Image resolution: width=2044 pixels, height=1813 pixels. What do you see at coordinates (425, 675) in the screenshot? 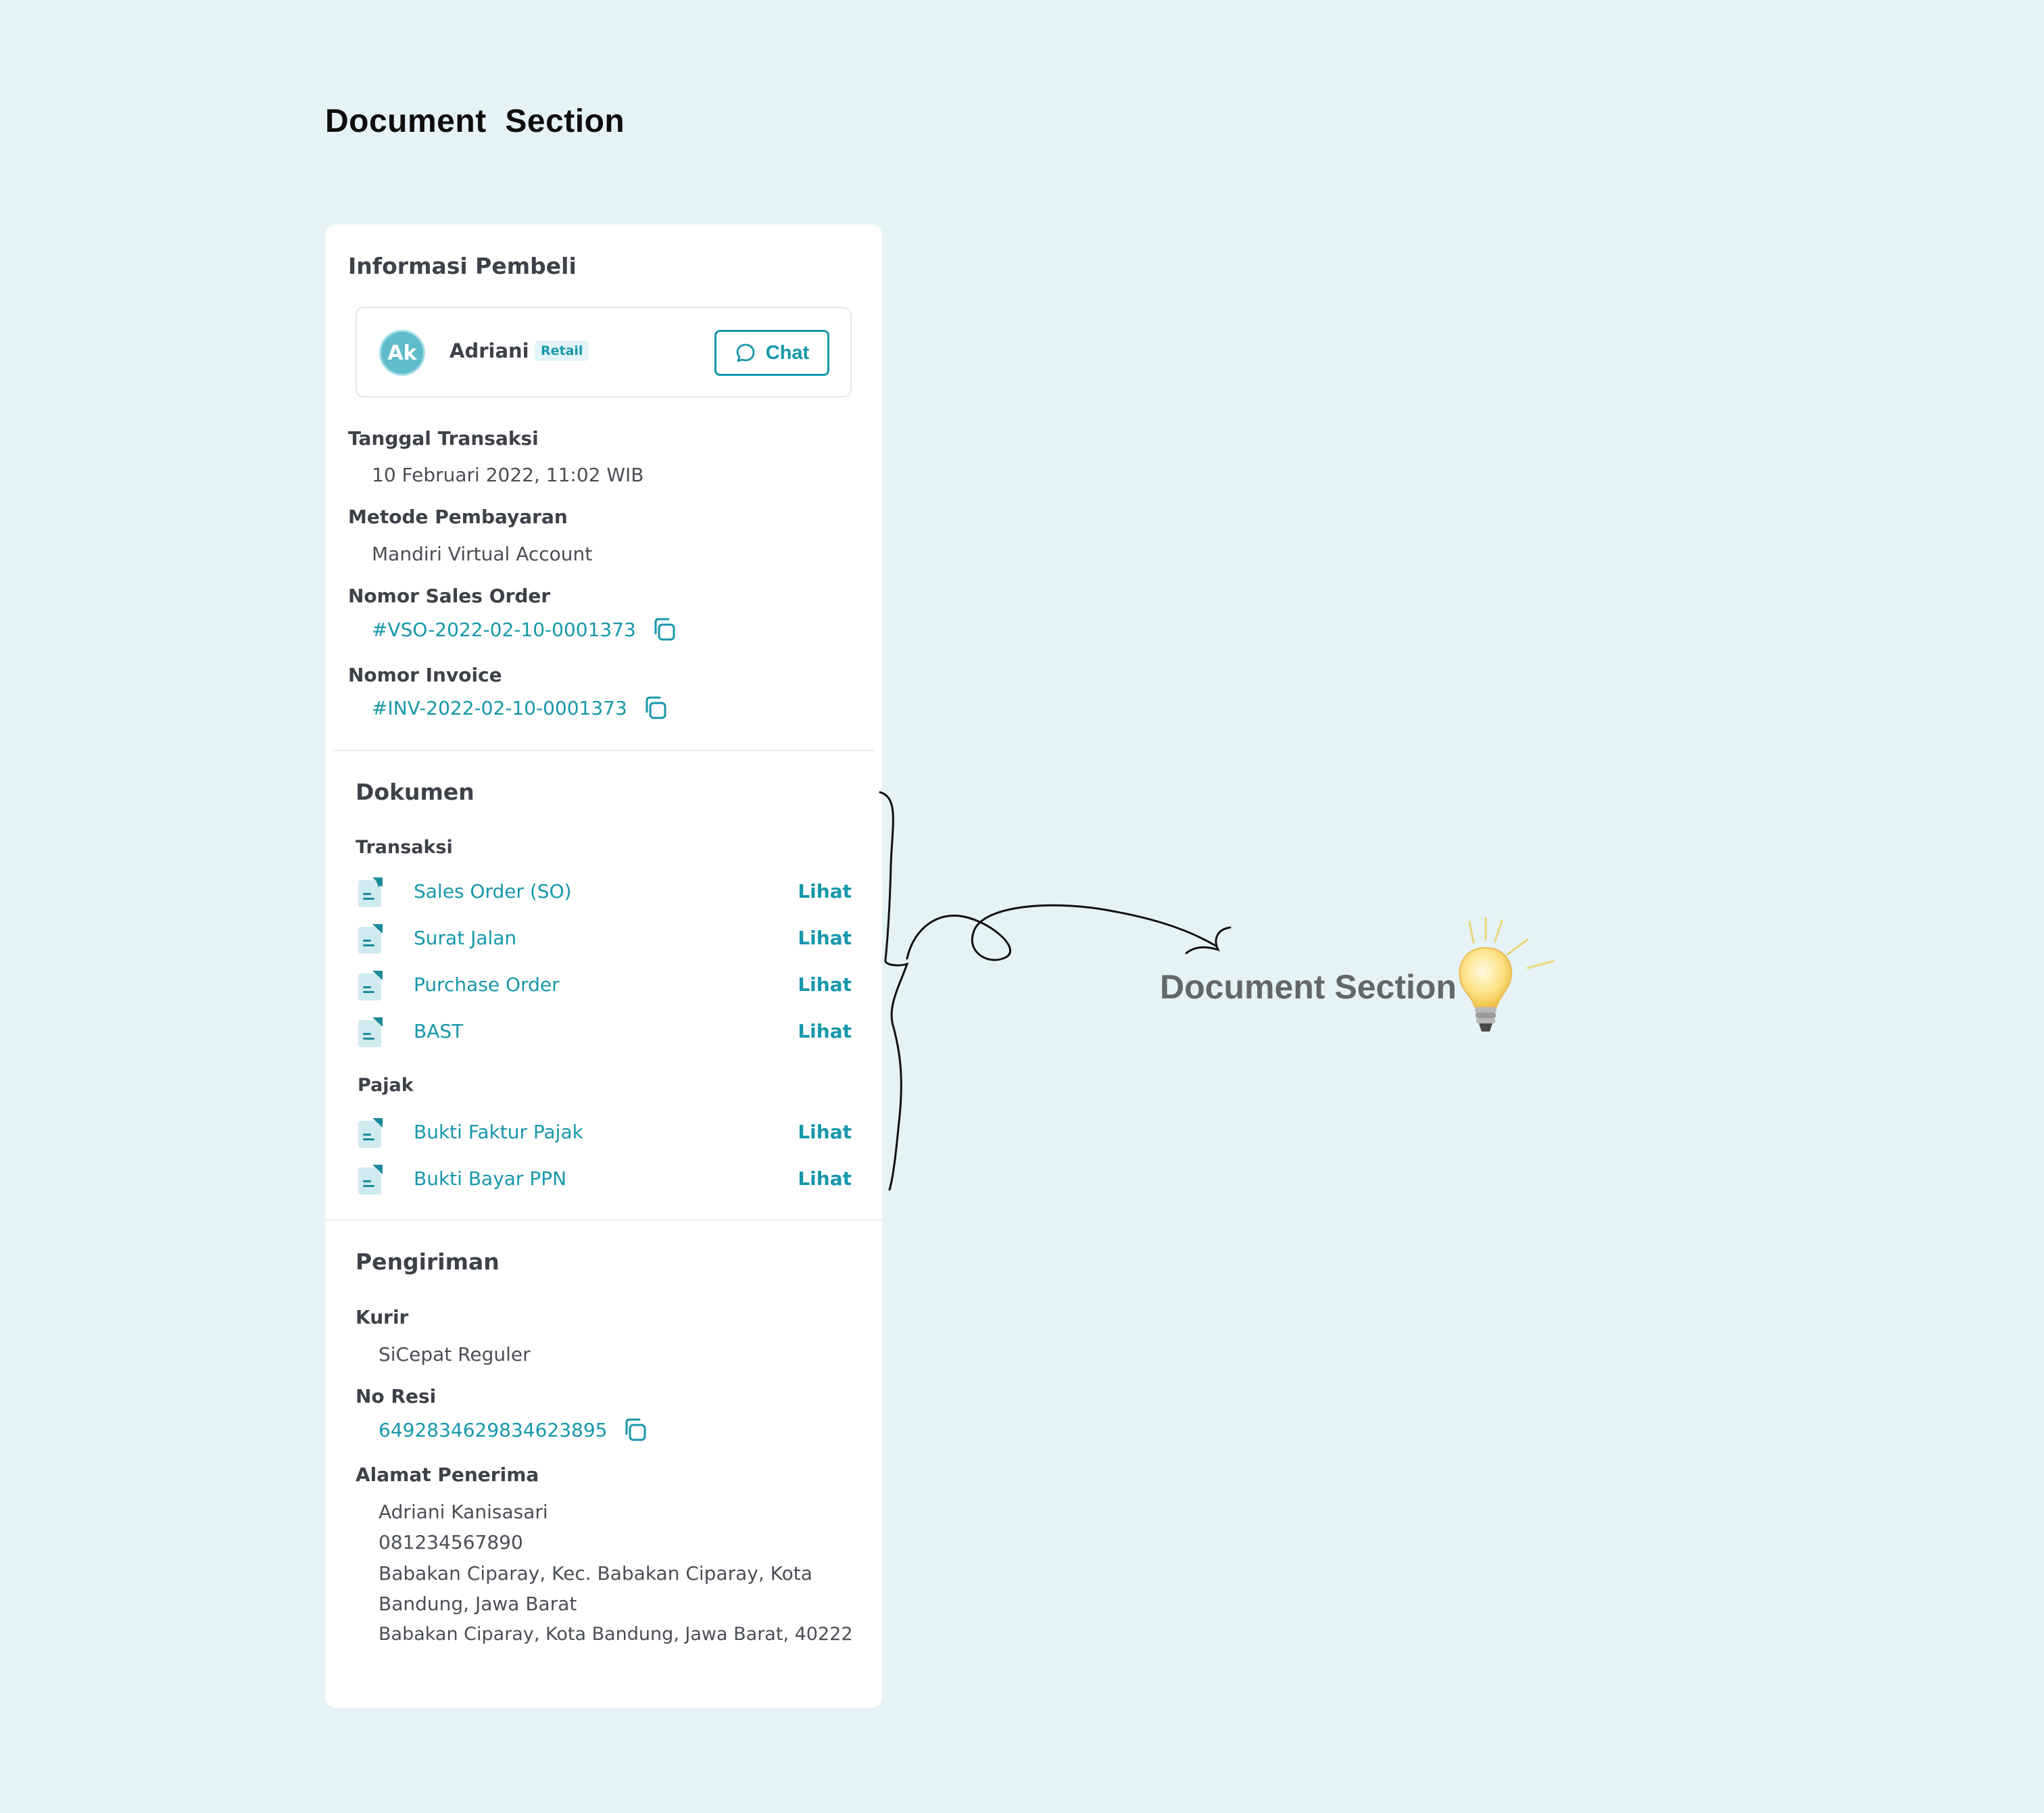
I see `invoice-label: Nomor Invoice` at bounding box center [425, 675].